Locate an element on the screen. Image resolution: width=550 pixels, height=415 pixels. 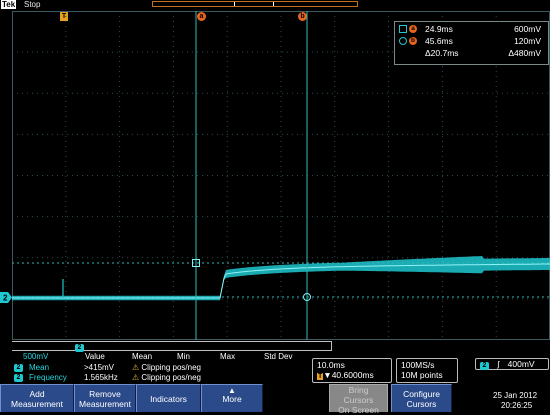
measurement-value: >415mV is located at coordinates (99, 367).